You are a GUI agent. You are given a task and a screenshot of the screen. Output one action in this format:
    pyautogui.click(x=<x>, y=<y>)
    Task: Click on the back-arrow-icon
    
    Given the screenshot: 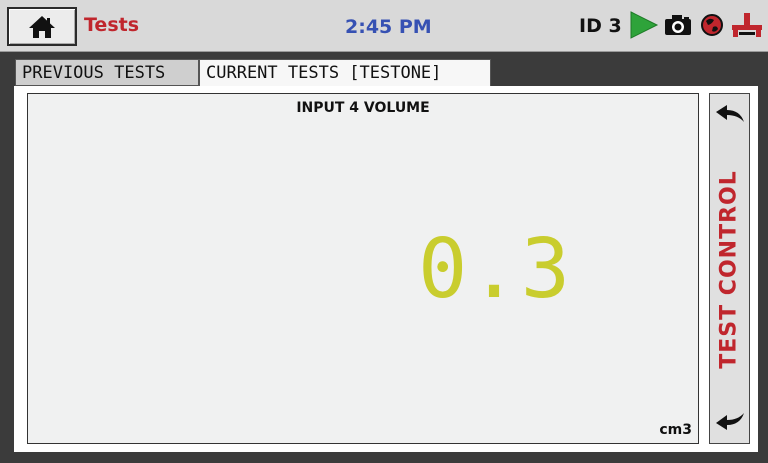 What is the action you would take?
    pyautogui.click(x=730, y=114)
    